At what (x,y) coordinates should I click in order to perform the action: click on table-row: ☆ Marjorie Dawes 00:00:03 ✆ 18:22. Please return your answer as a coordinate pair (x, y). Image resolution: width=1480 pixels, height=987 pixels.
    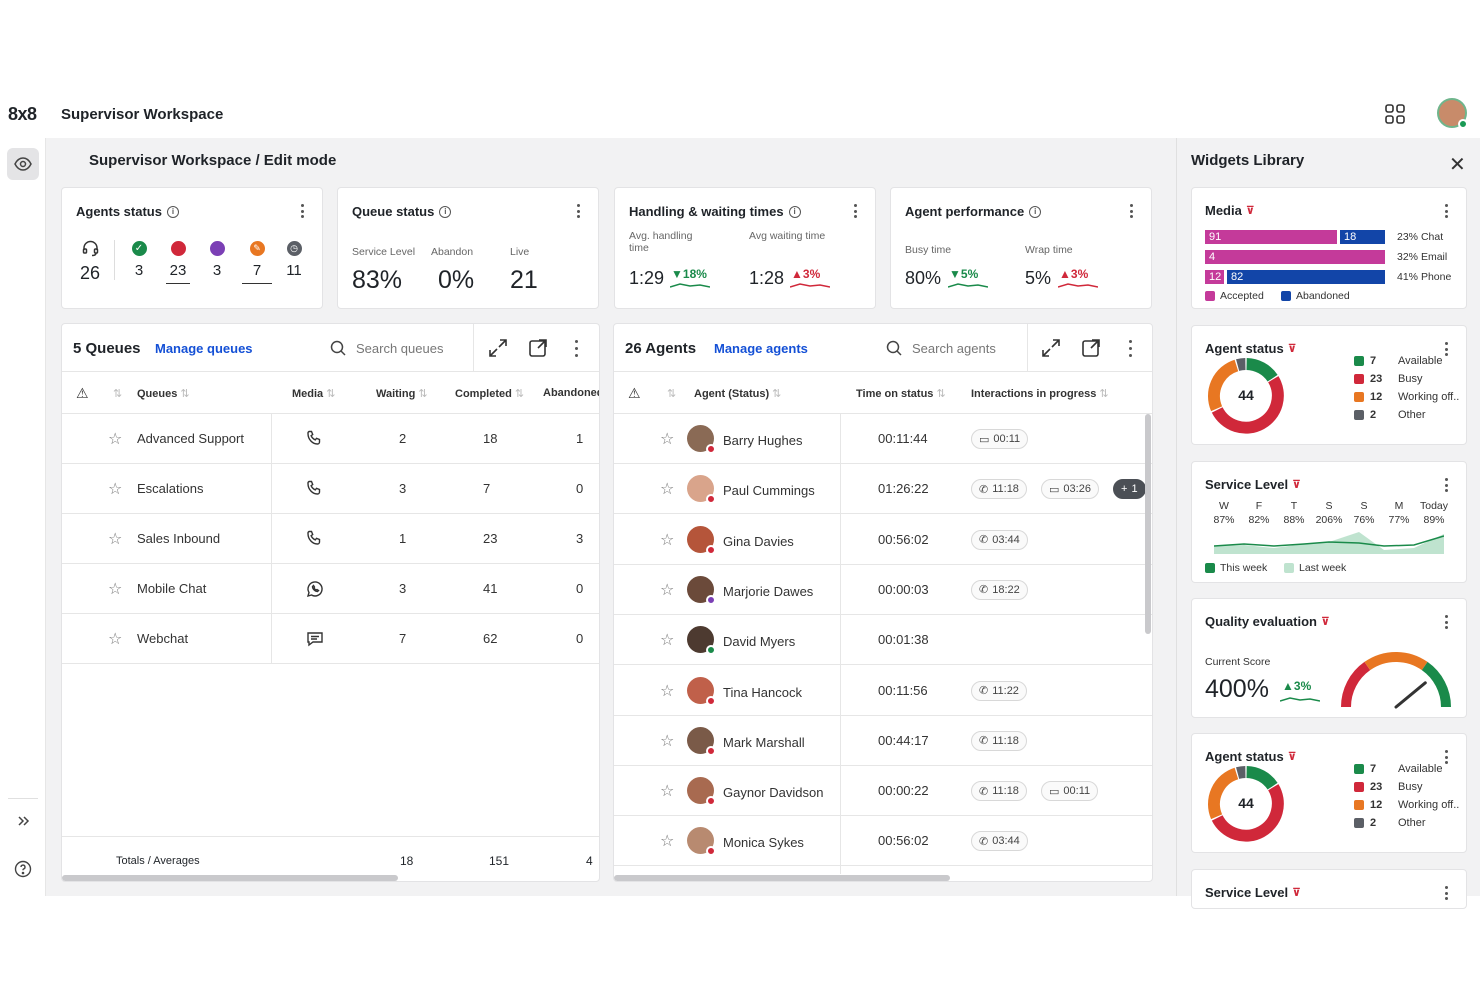
    Looking at the image, I should click on (883, 590).